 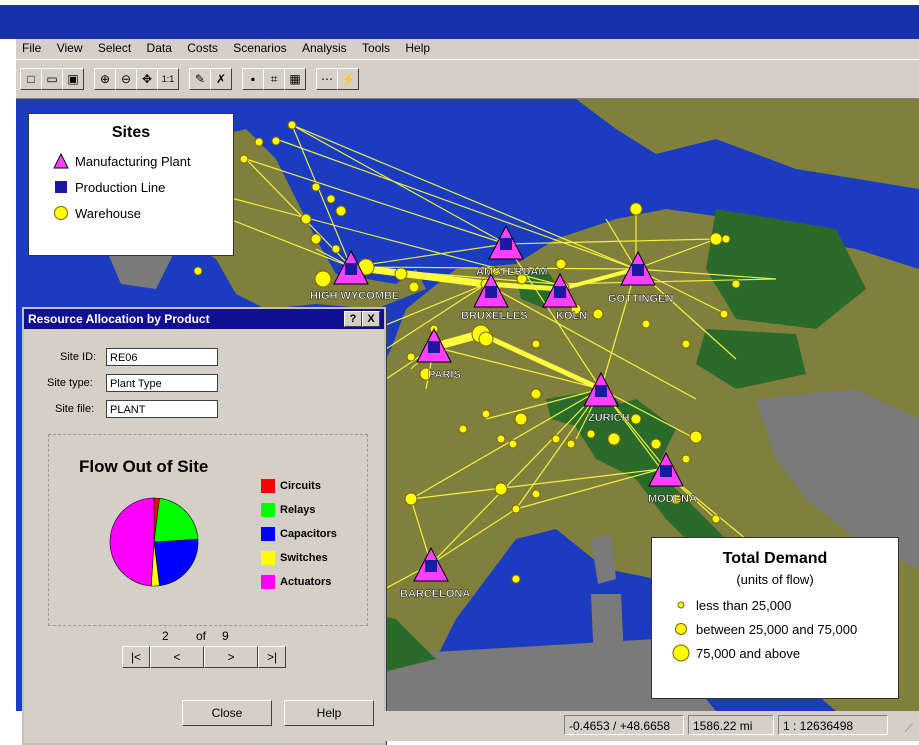 I want to click on city-label-bruxelles: BRUXELLES, so click(x=494, y=316).